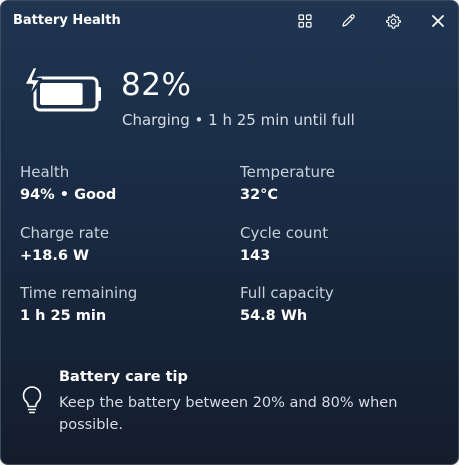  Describe the element at coordinates (64, 244) in the screenshot. I see `stat-charge-rate: Charge rate +18.6 W` at that location.